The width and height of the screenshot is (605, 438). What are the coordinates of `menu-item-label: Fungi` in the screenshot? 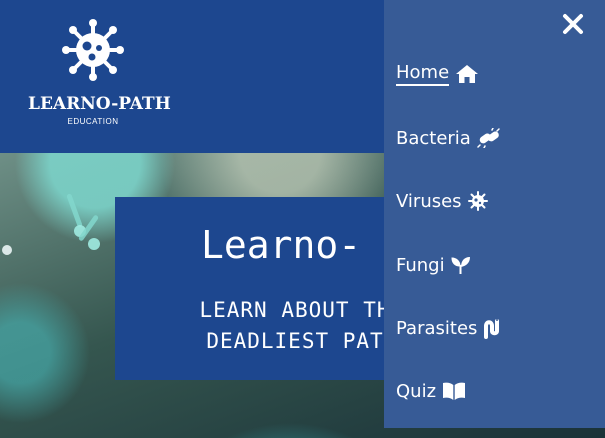 It's located at (420, 265).